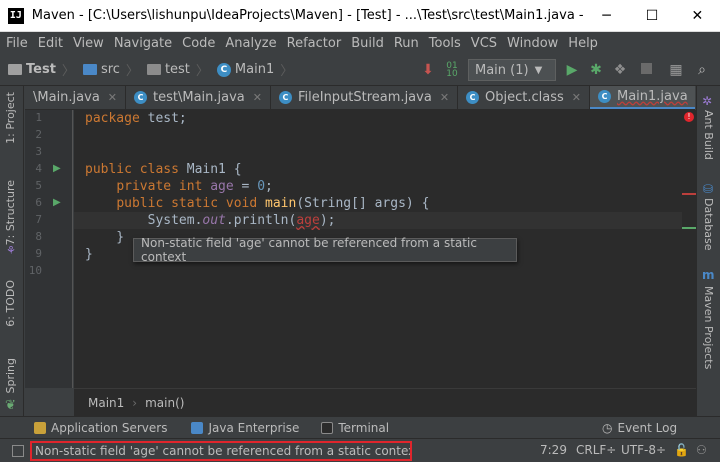 This screenshot has width=720, height=462. I want to click on line-number: 5, so click(38, 185).